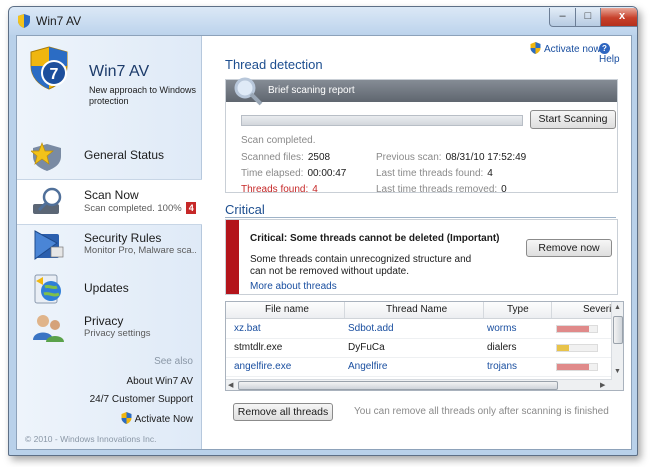 This screenshot has height=467, width=655. What do you see at coordinates (382, 120) in the screenshot?
I see `scan-progress-bar` at bounding box center [382, 120].